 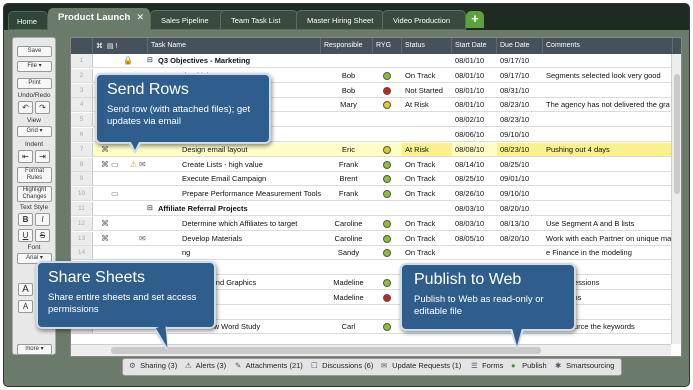 I want to click on cell-start: 08/14/10, so click(x=474, y=164).